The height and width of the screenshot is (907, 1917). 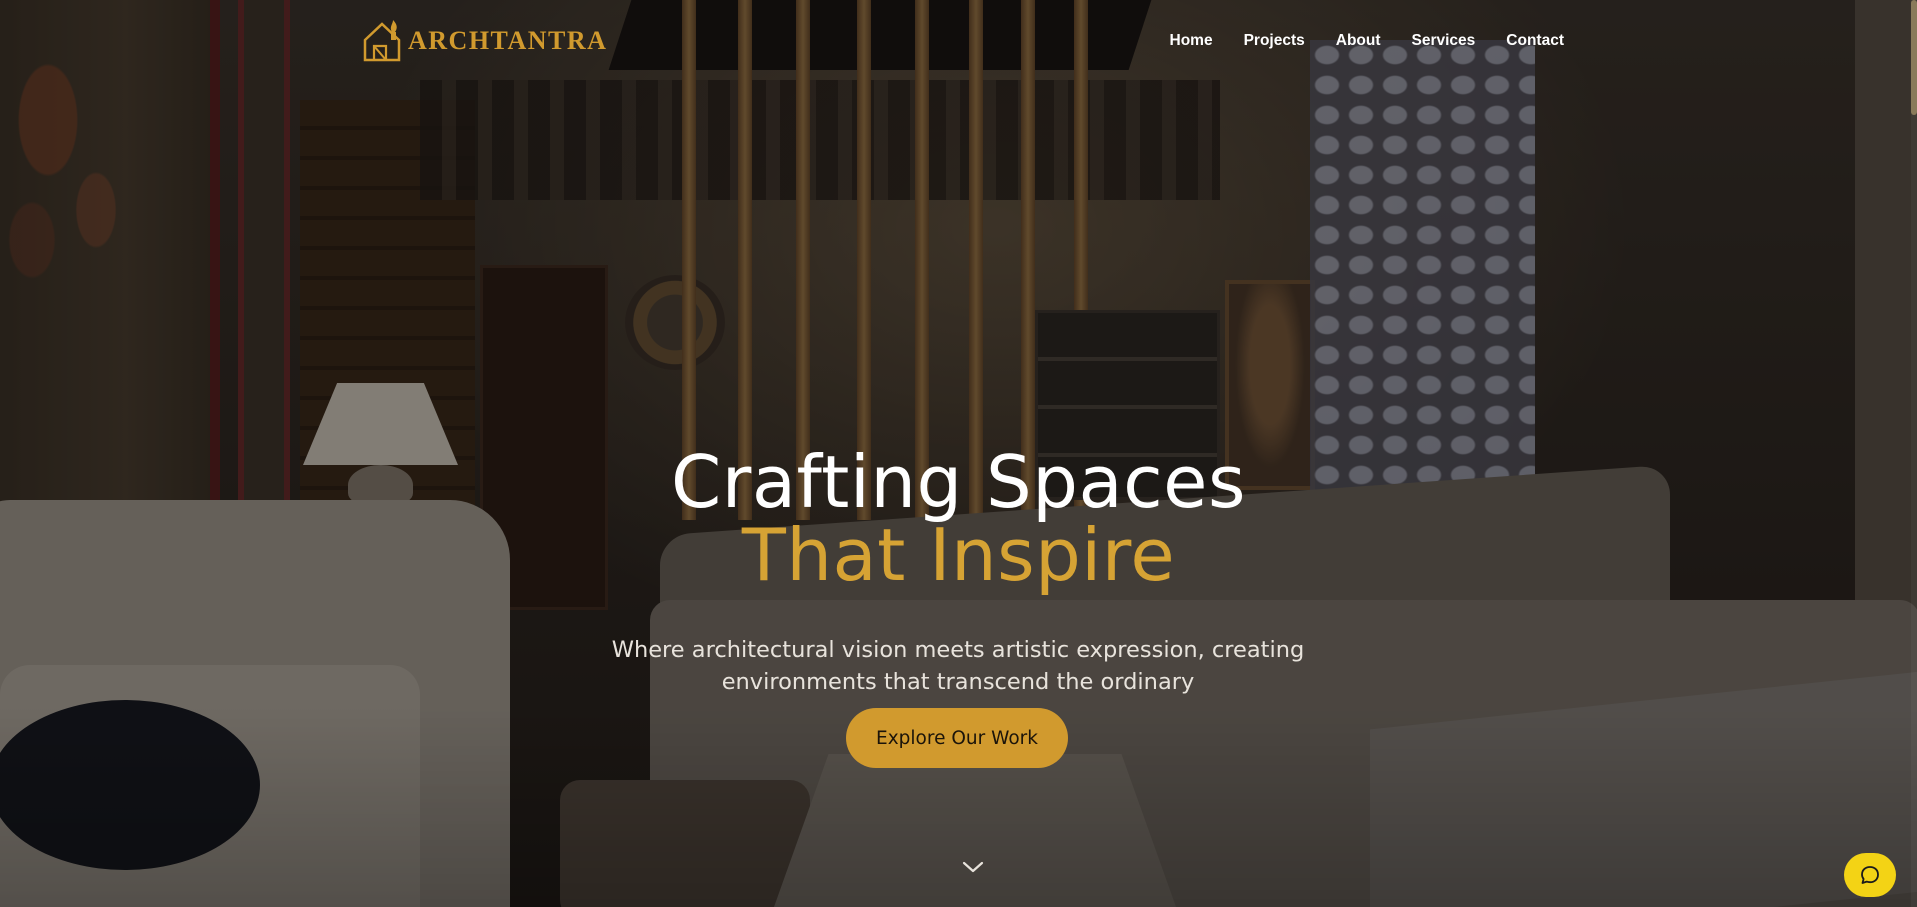 I want to click on hero-title-line1: Crafting Spaces, so click(x=958, y=482).